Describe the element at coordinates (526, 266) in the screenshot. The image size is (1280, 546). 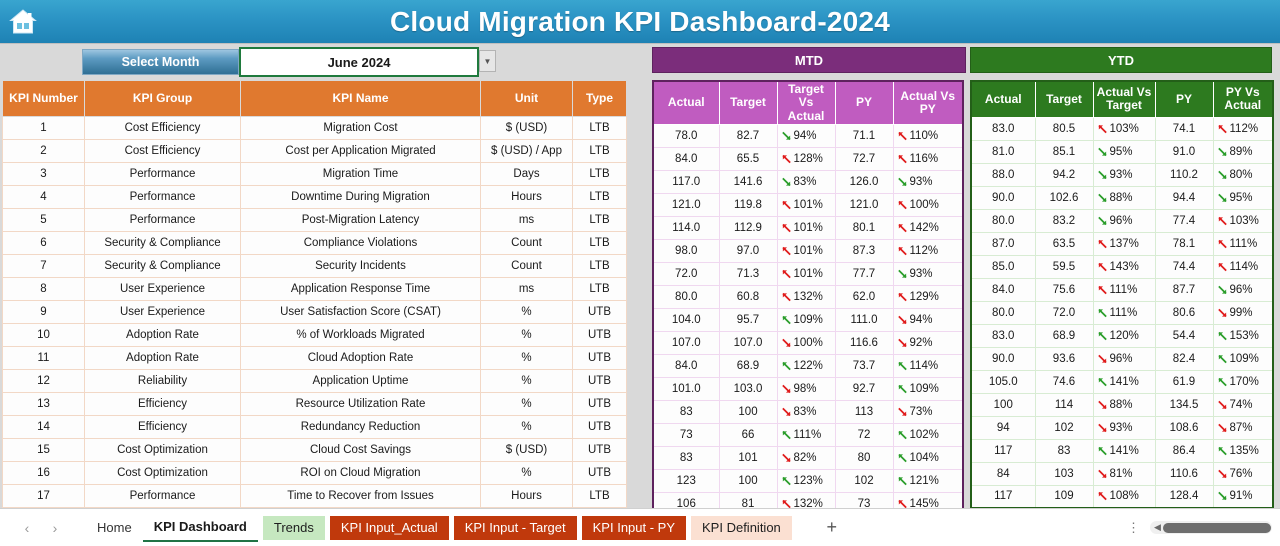
I see `cell-unit: Count` at that location.